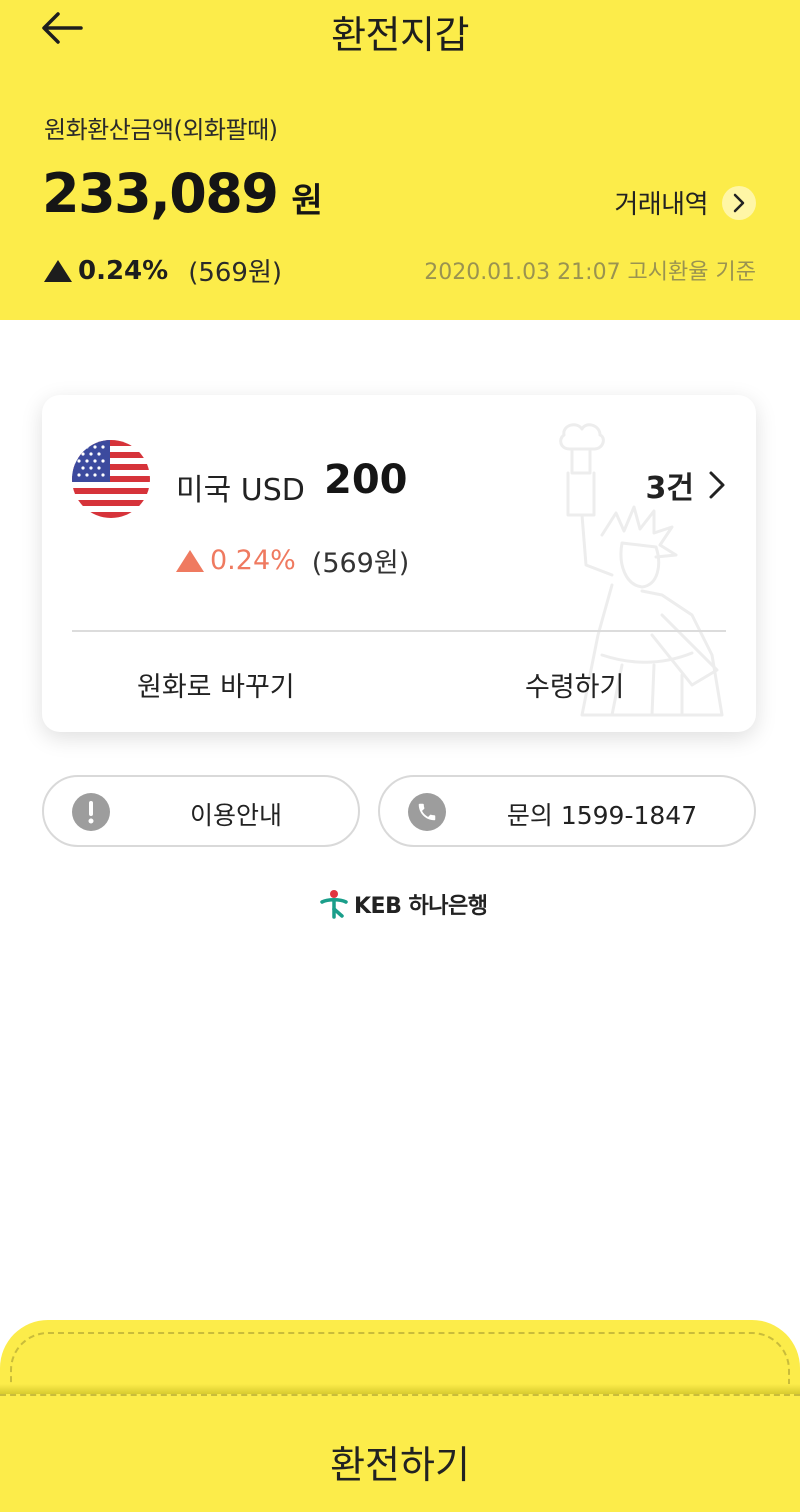  Describe the element at coordinates (360, 563) in the screenshot. I see `currency-change-amount: (569원)` at that location.